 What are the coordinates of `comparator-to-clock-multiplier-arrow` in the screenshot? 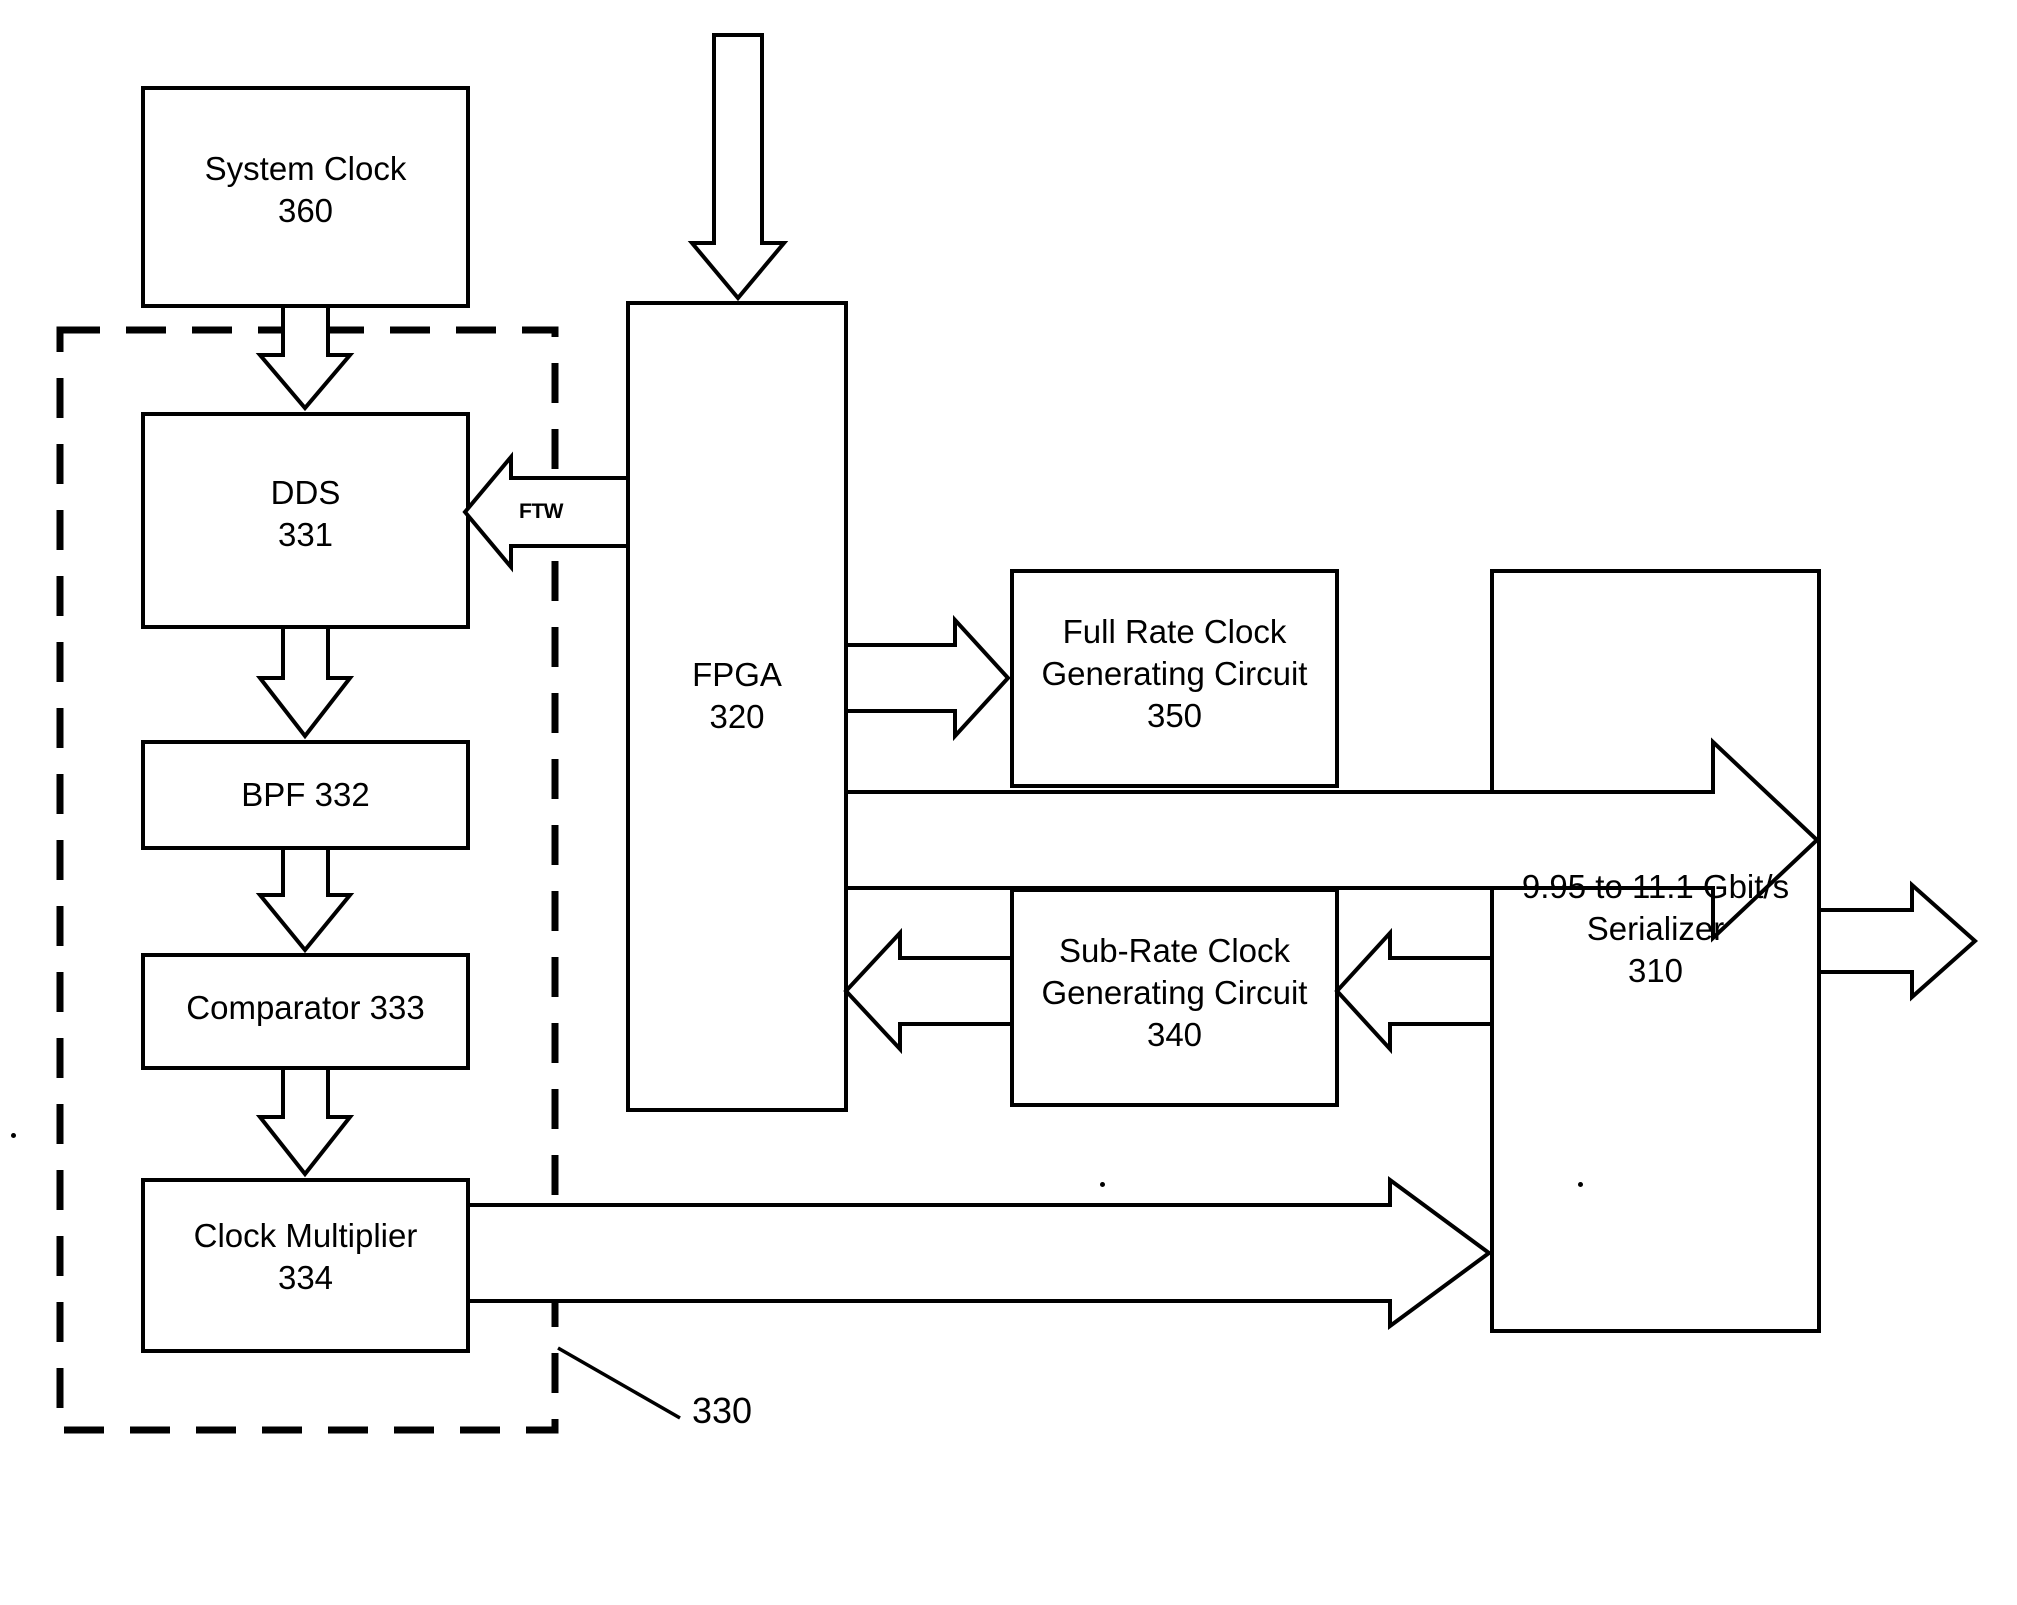 It's located at (305, 1122).